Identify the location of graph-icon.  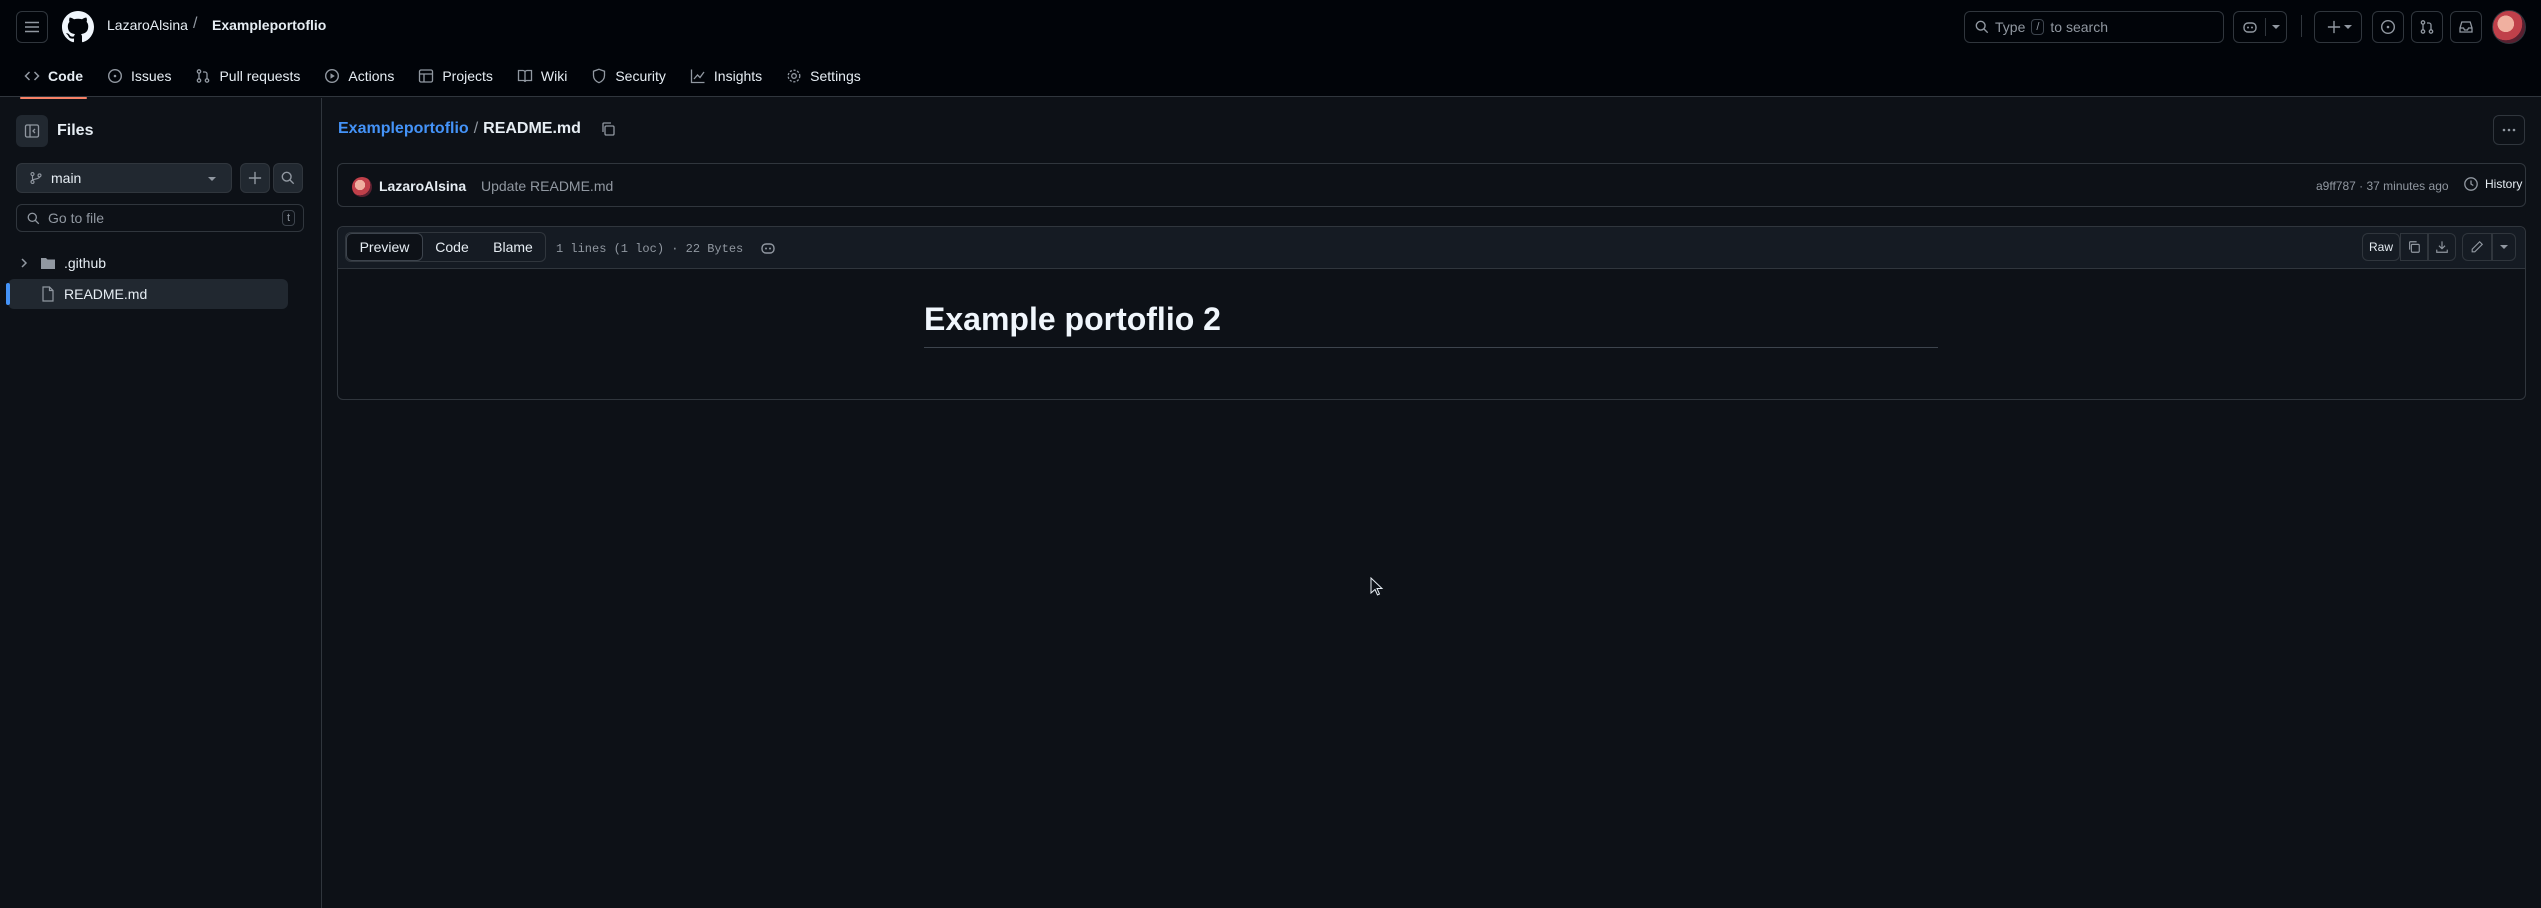
(697, 76).